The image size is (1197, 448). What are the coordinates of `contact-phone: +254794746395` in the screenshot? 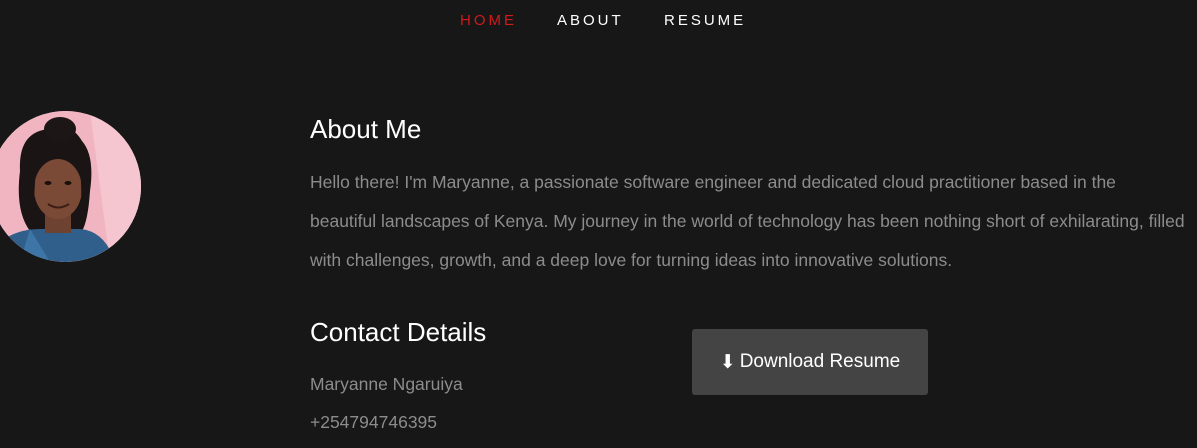 It's located at (374, 422).